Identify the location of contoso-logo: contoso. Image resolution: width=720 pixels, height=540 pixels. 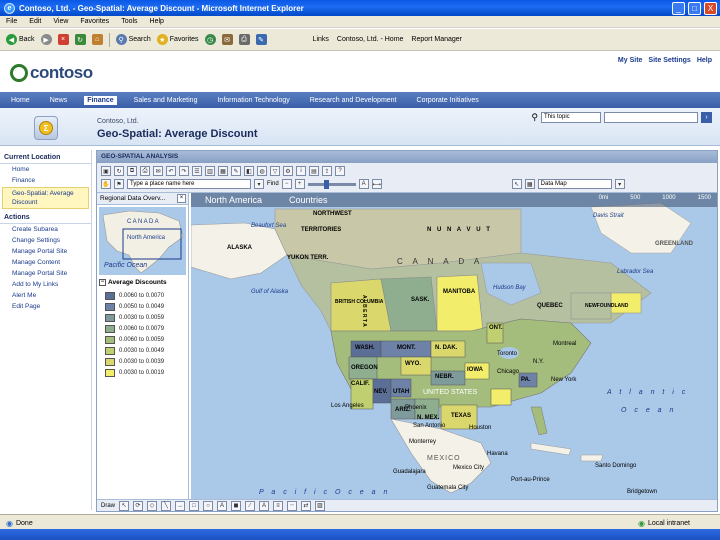
(51, 73).